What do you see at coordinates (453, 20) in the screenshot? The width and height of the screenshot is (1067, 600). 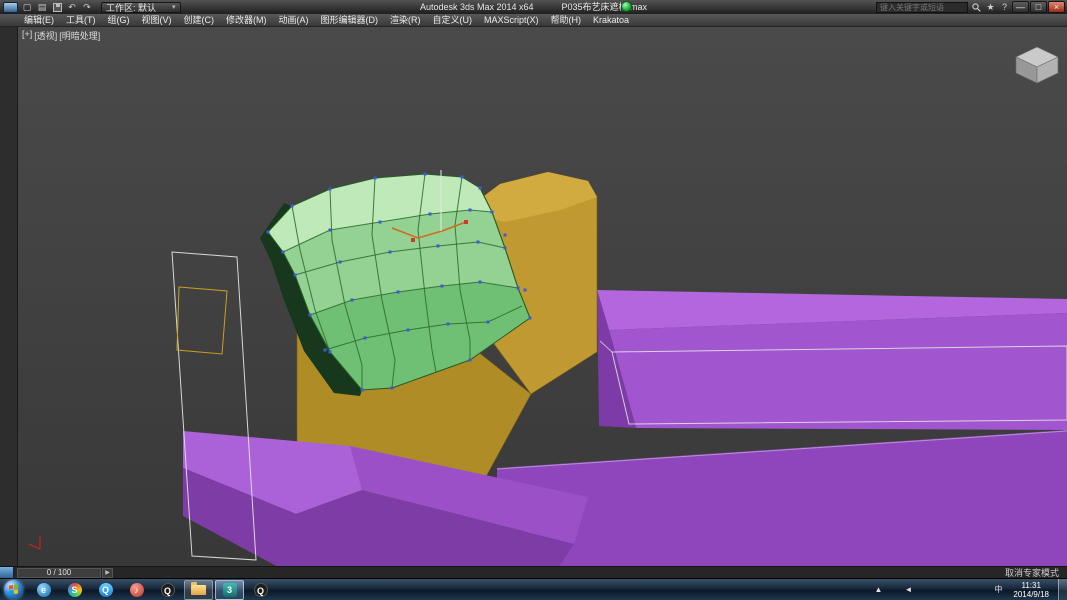 I see `menu-customize: 自定义(U)` at bounding box center [453, 20].